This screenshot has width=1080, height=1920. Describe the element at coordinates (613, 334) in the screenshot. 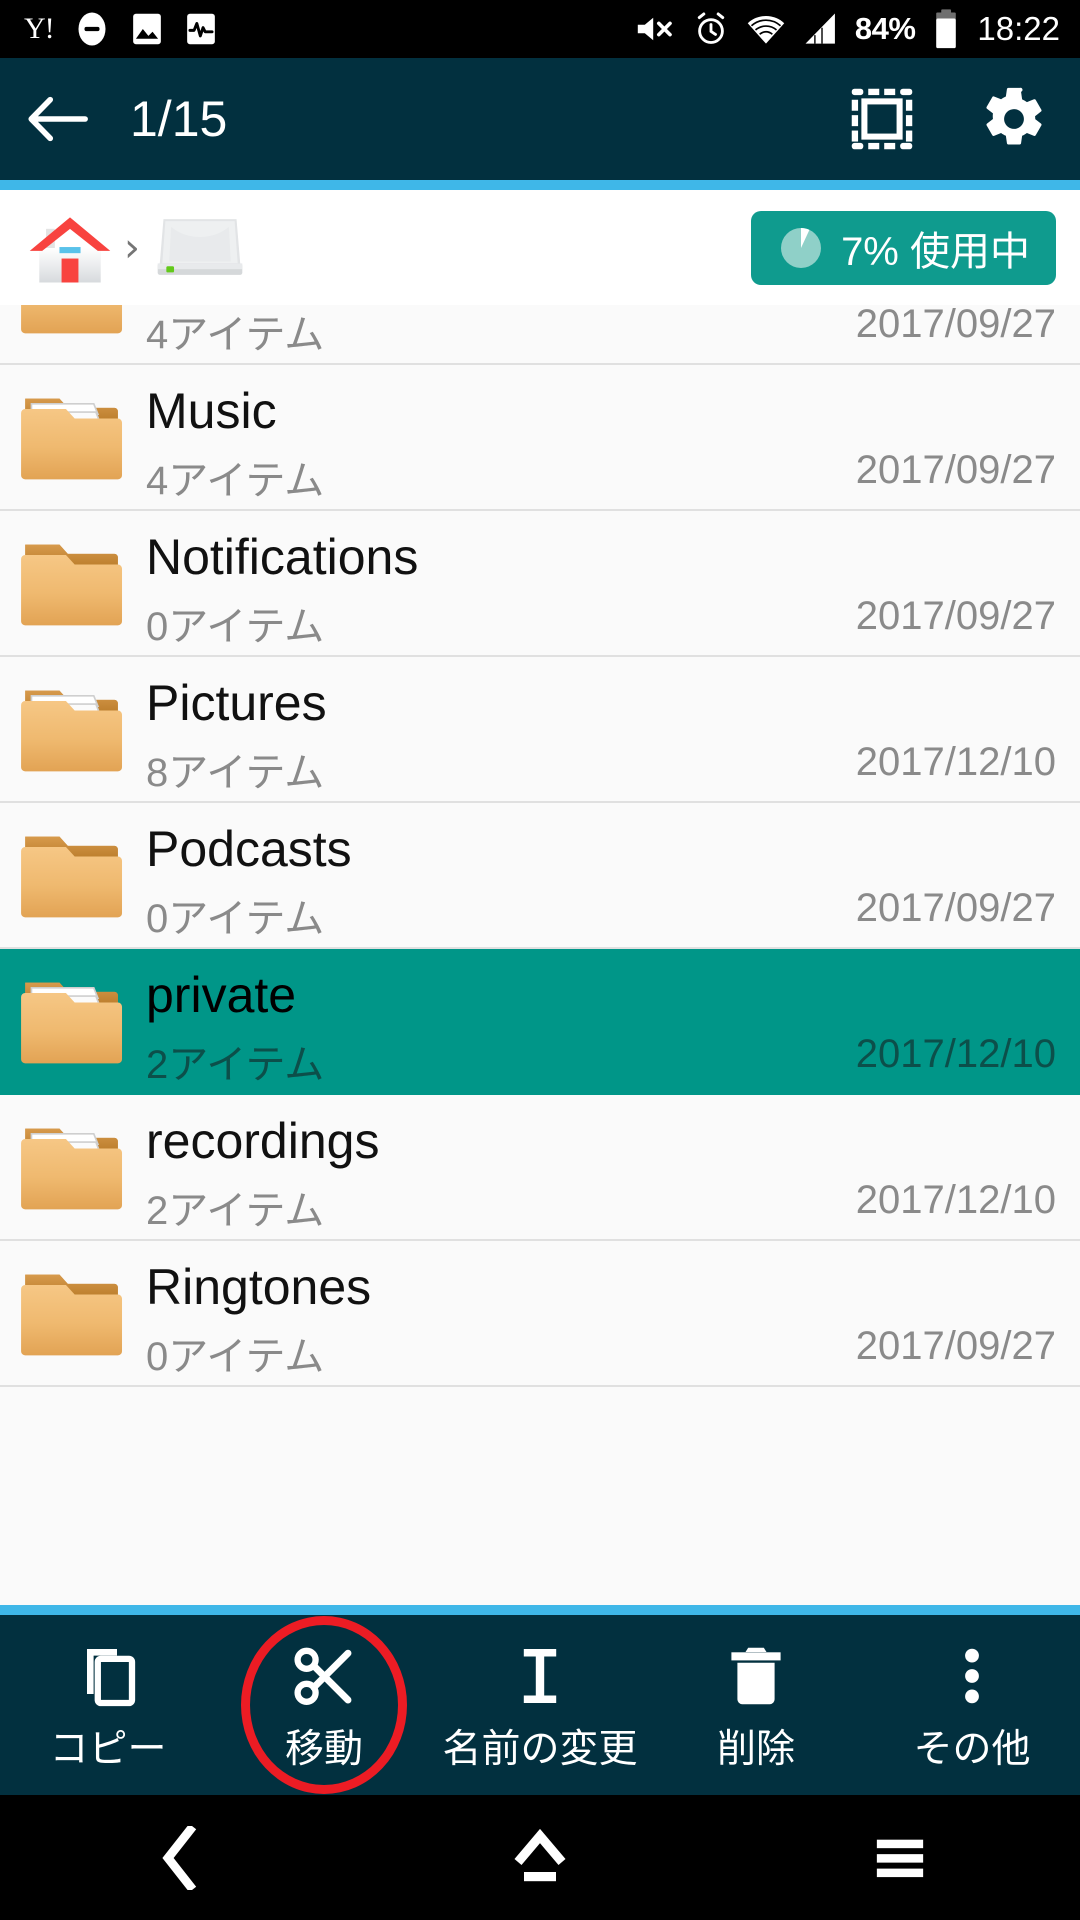

I see `row-text: 4アイテム 2017/09/27` at that location.